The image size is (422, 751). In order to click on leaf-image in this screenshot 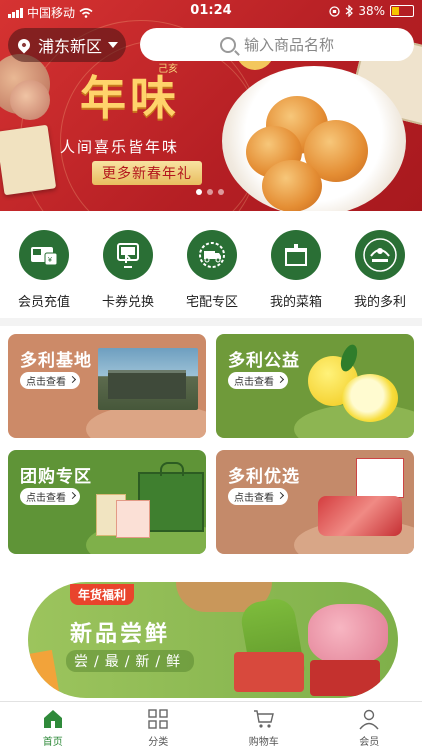, I will do `click(349, 357)`.